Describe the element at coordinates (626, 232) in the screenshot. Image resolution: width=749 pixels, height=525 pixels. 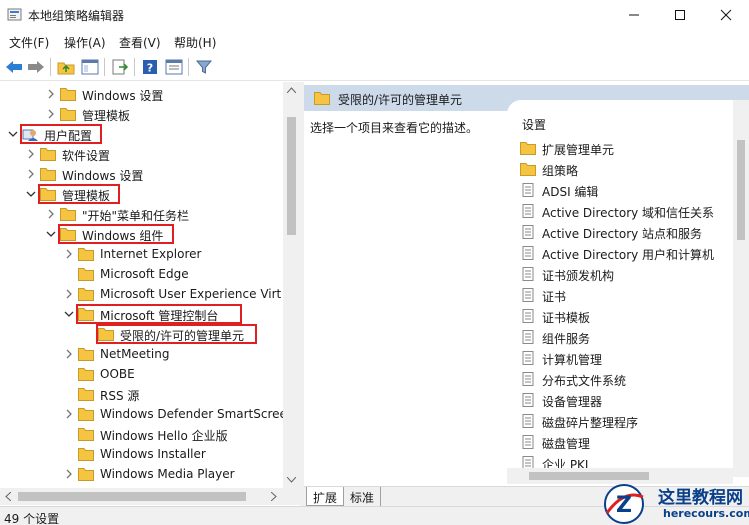
I see `list-item: Active Directory 站点和服务` at that location.